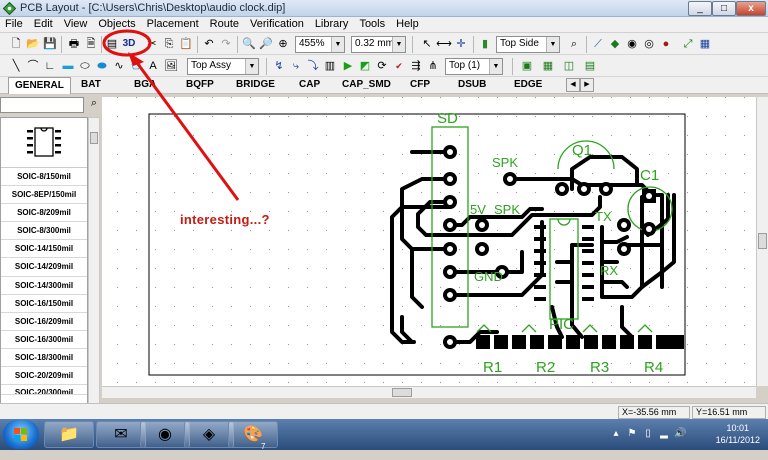 The height and width of the screenshot is (460, 768). Describe the element at coordinates (738, 428) in the screenshot. I see `clock-time: 10:01` at that location.